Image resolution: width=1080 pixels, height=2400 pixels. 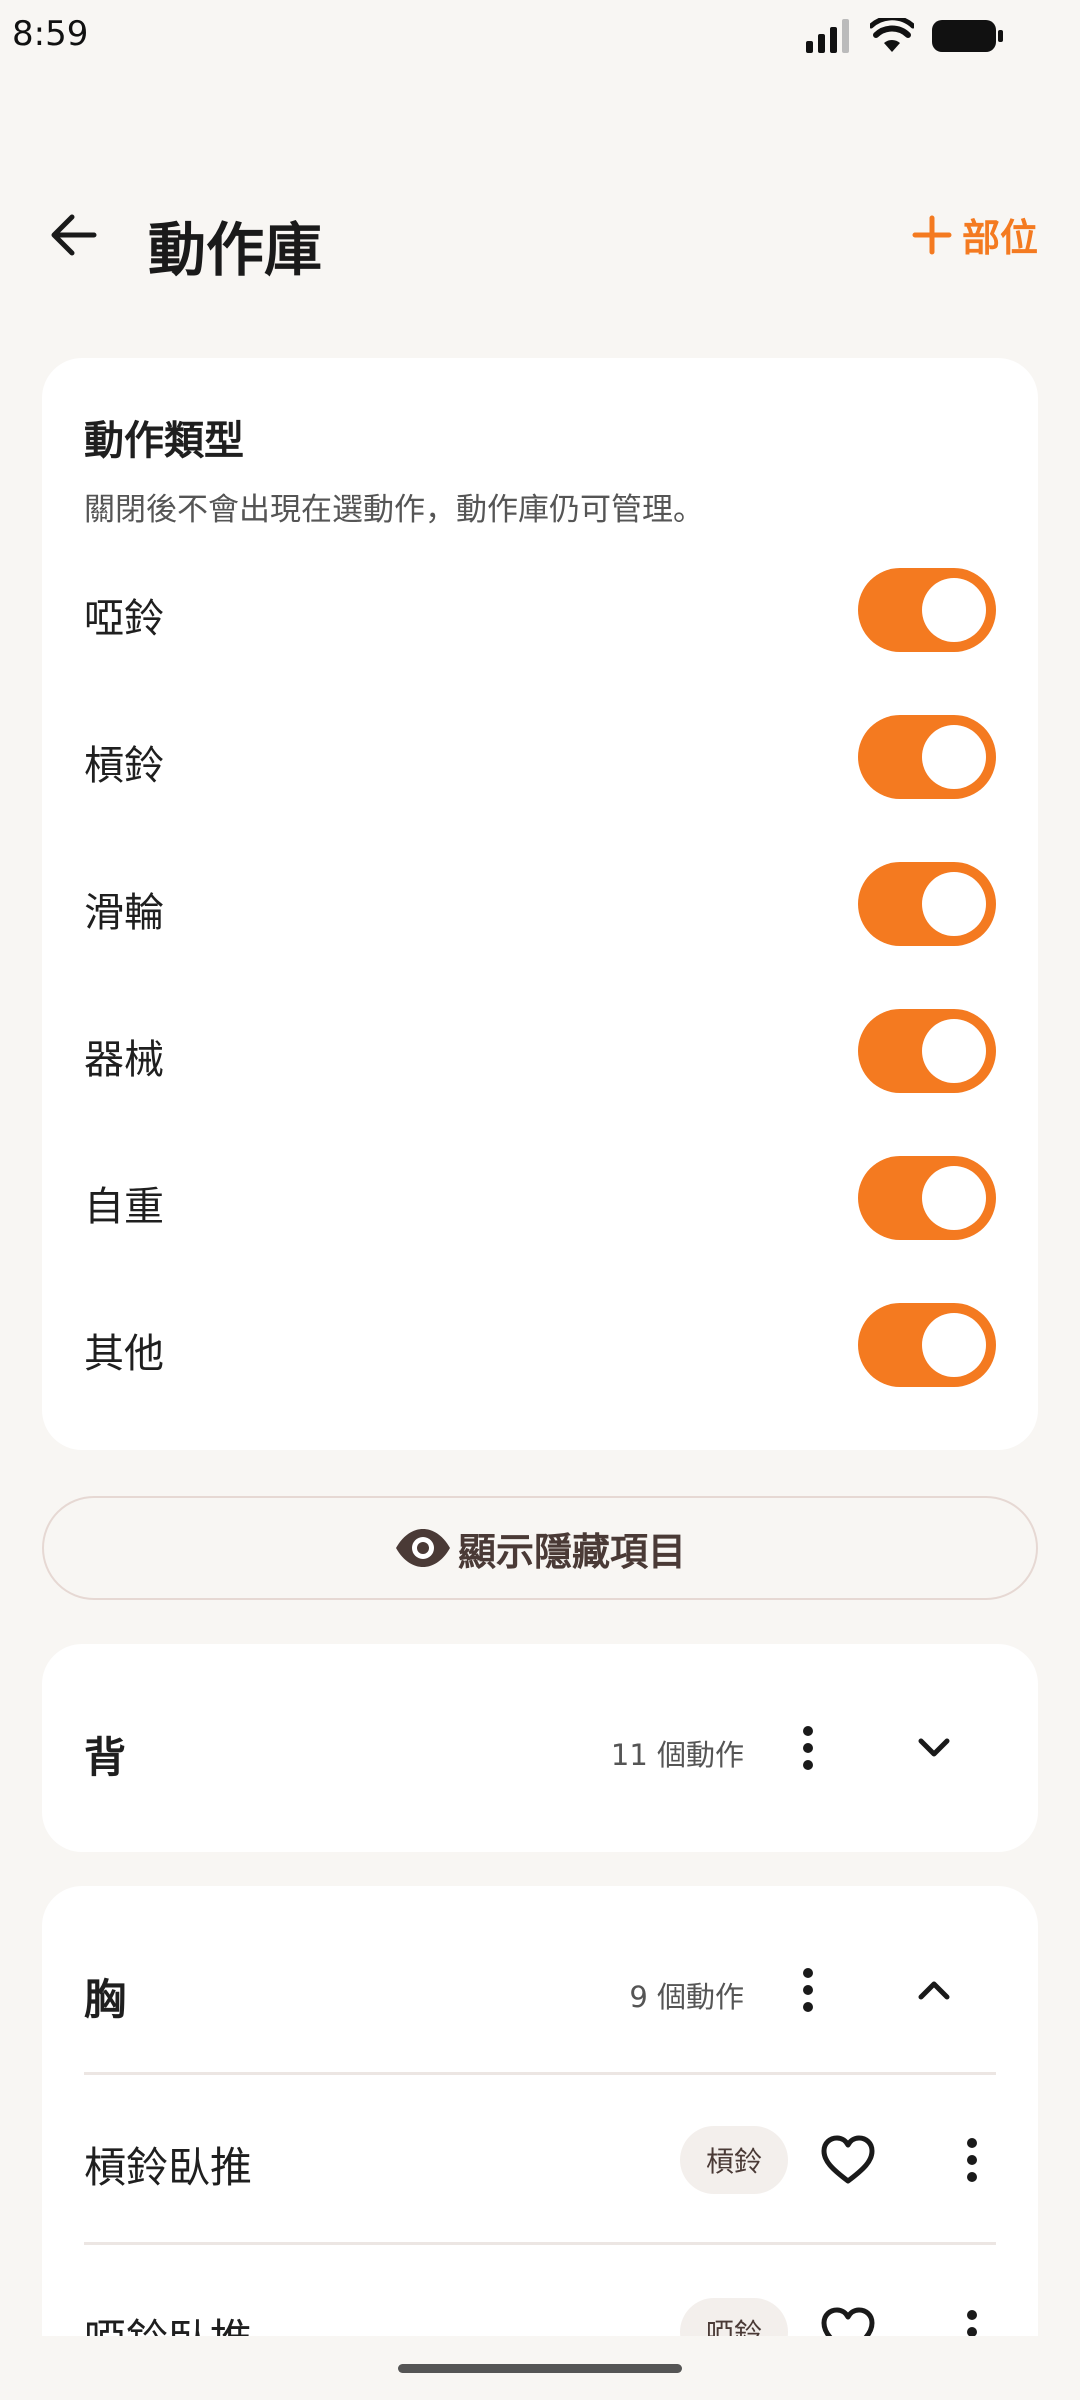 What do you see at coordinates (105, 1757) in the screenshot?
I see `group-title: 背` at bounding box center [105, 1757].